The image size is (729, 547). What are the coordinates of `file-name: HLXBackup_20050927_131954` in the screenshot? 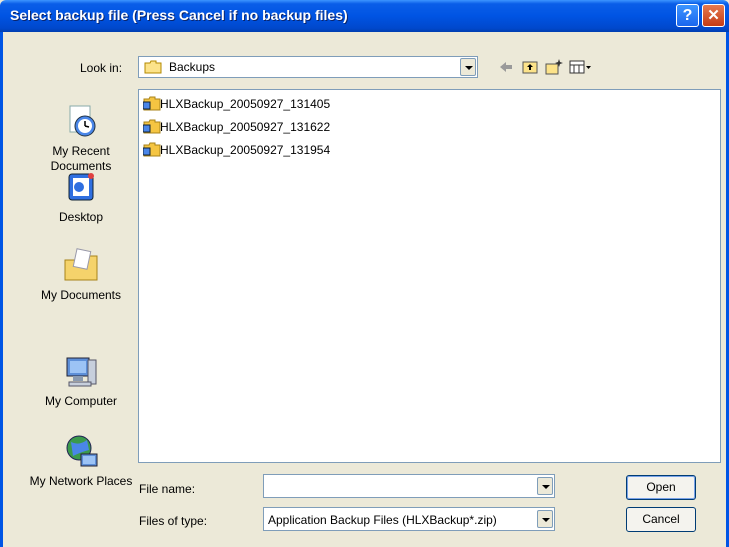 It's located at (245, 150).